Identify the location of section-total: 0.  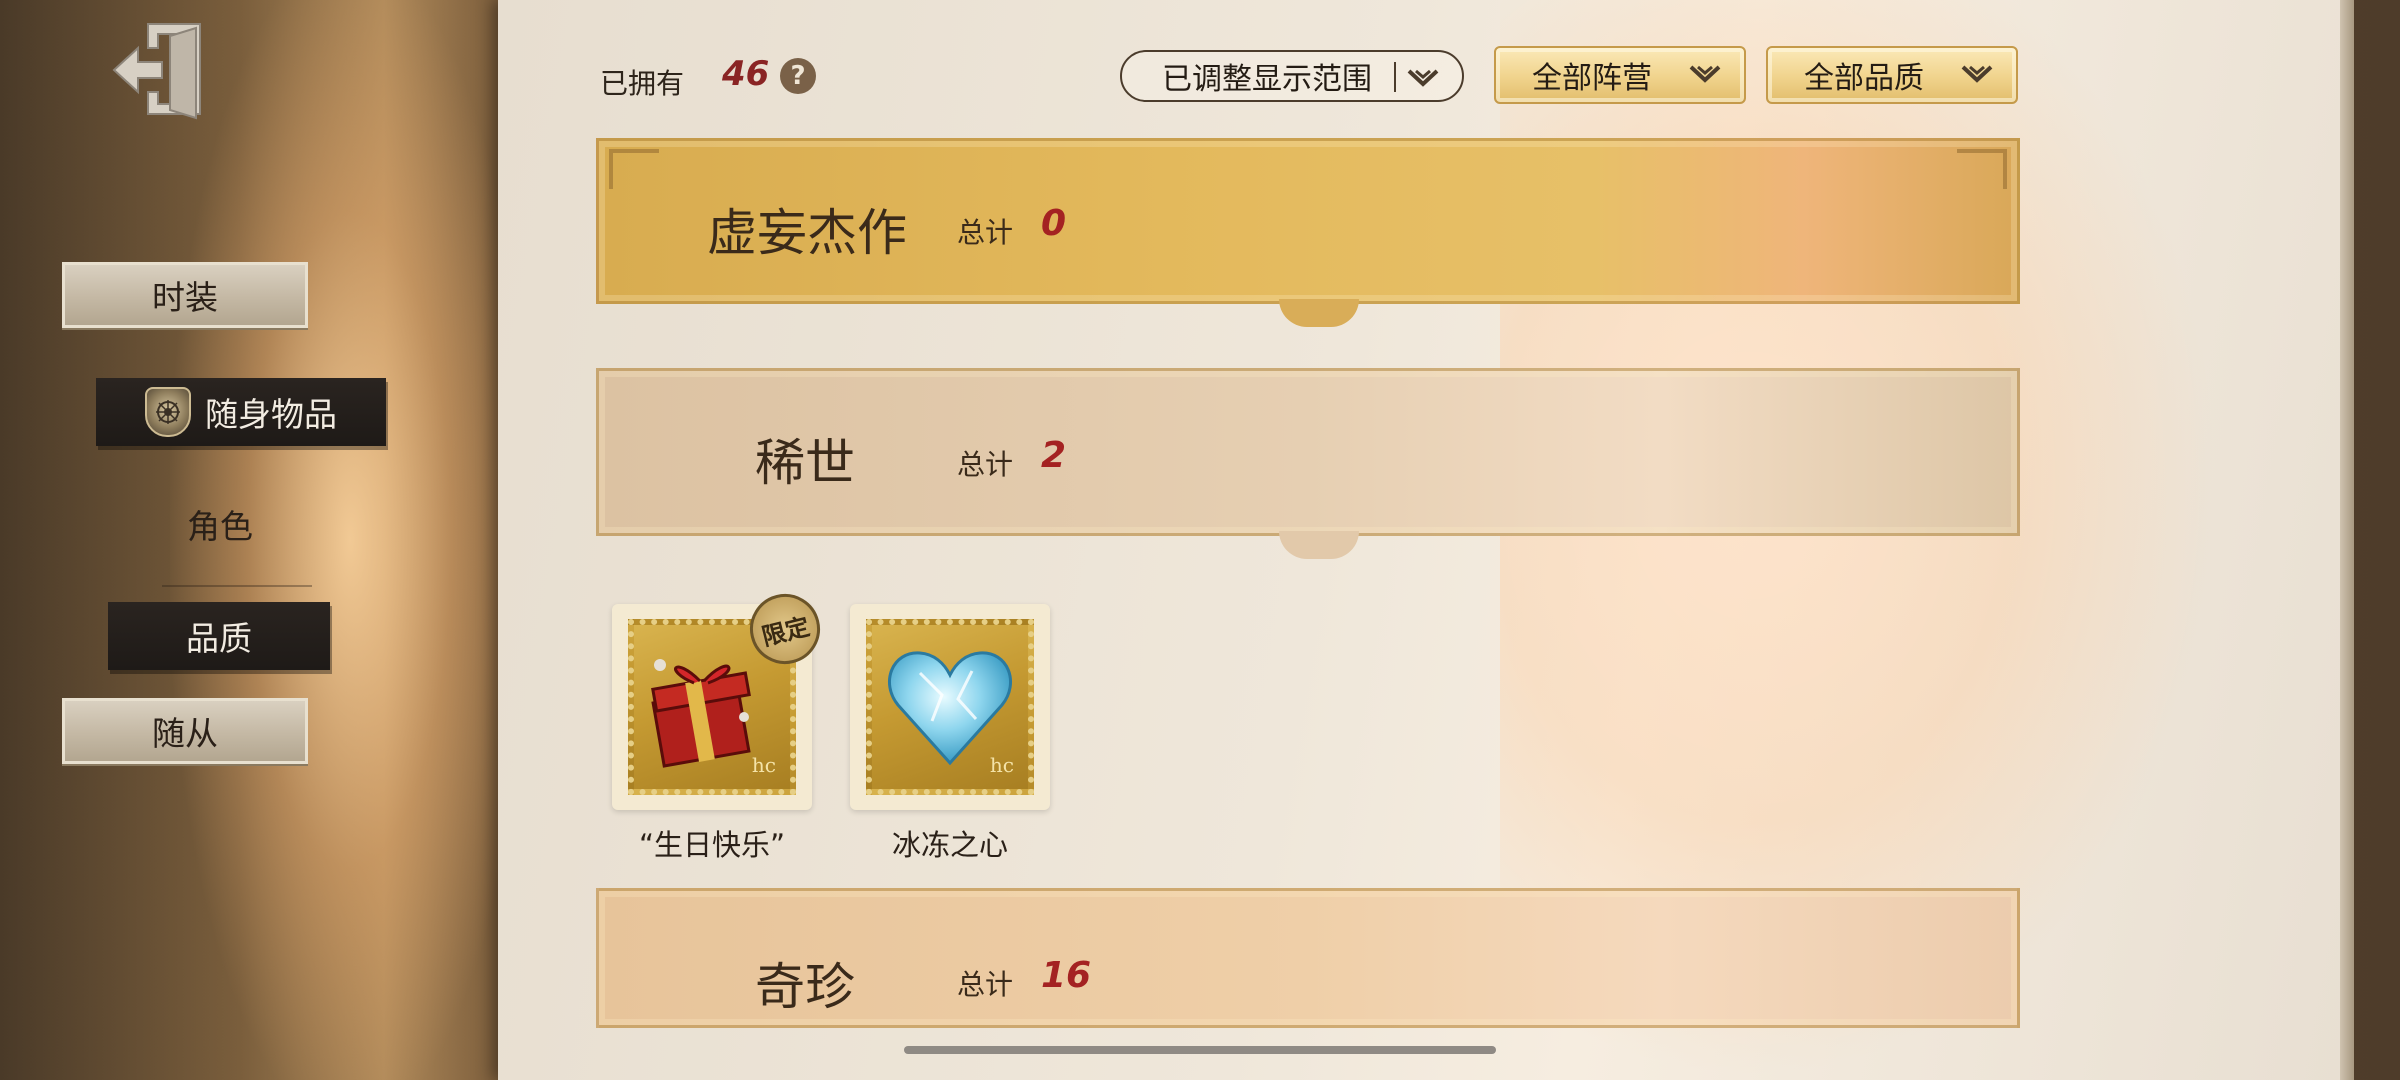
(1054, 223).